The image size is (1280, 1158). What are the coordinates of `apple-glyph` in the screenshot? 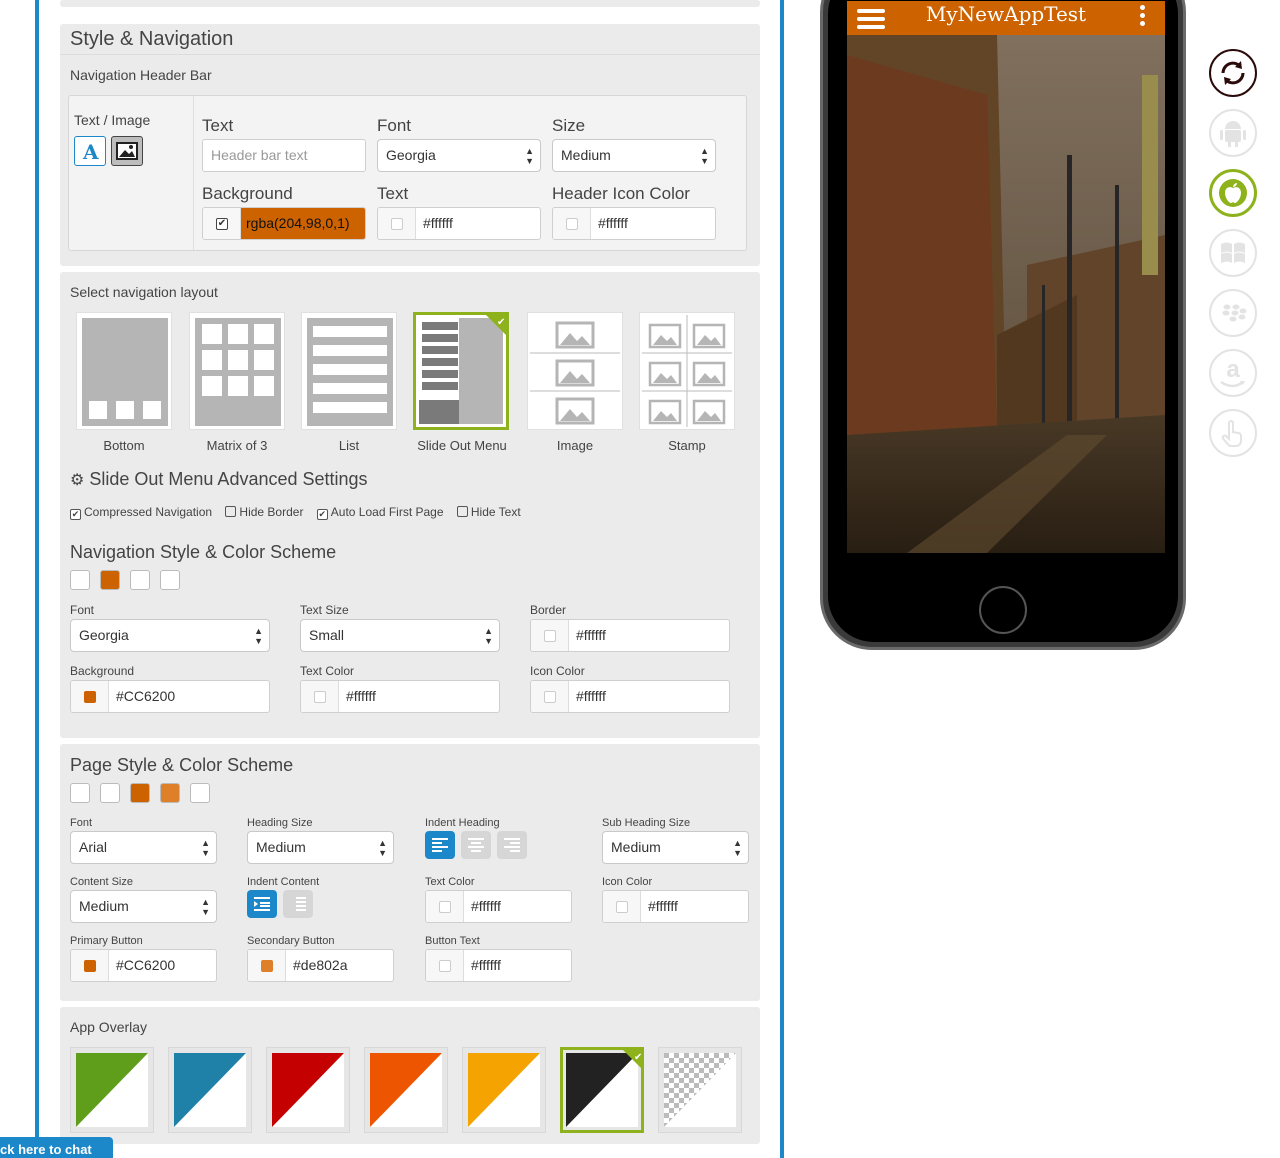 It's located at (1233, 193).